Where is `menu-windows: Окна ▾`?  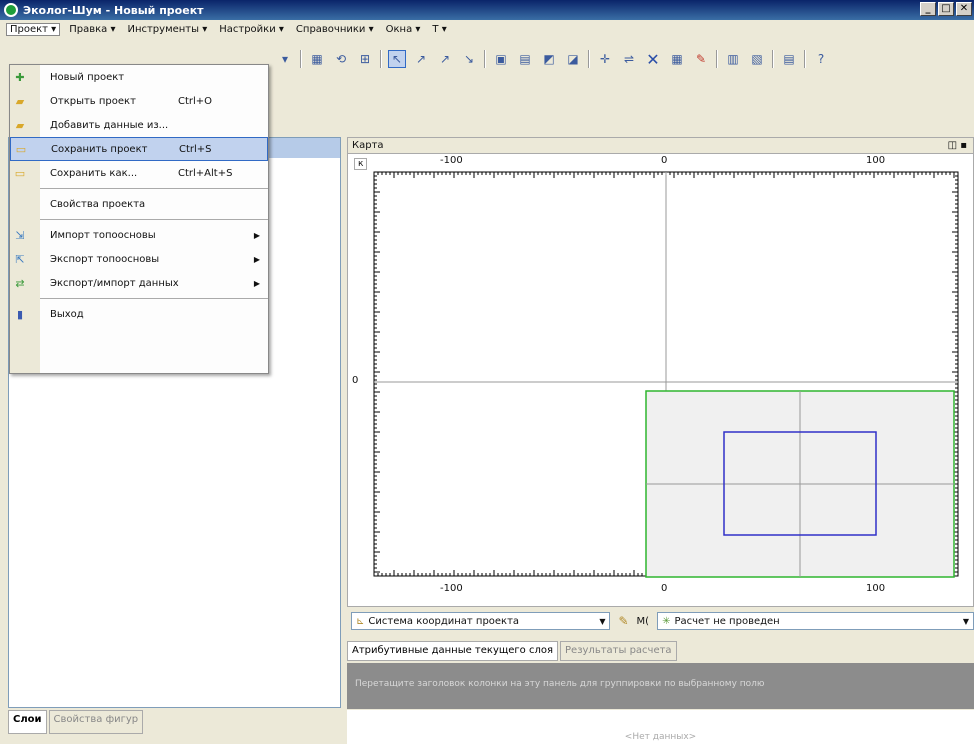
menu-windows: Окна ▾ is located at coordinates (403, 29).